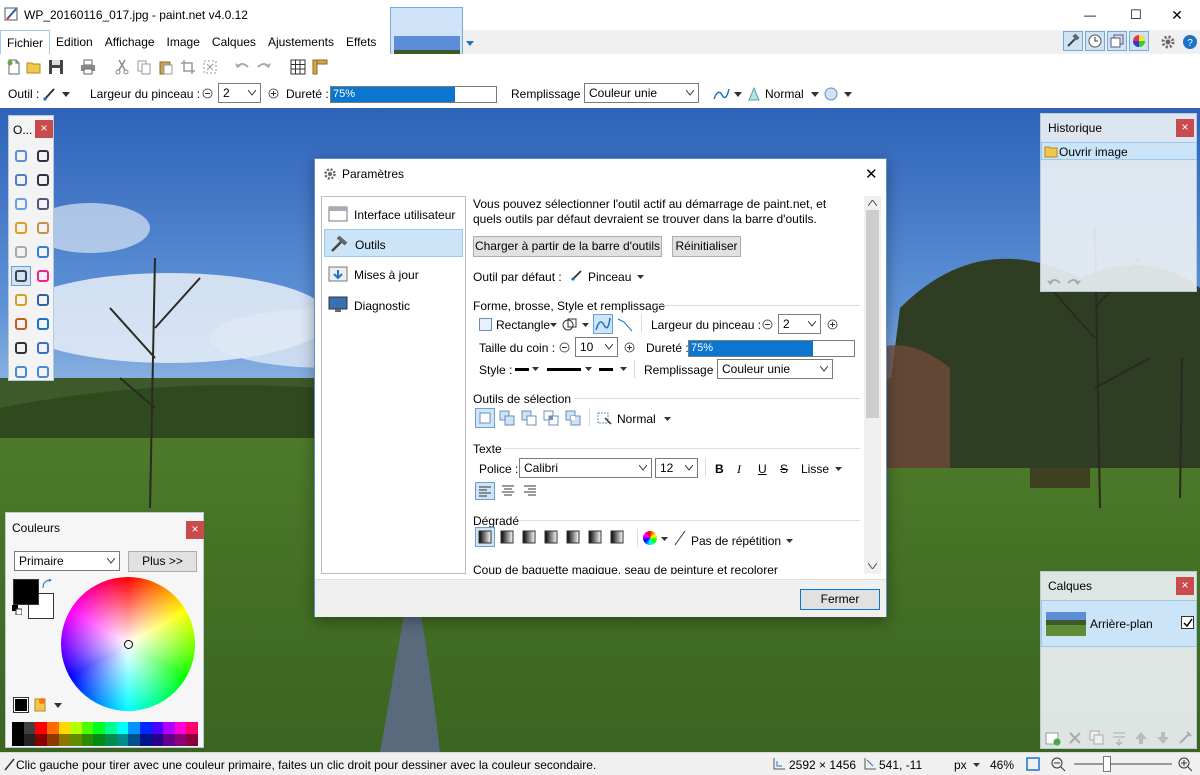 This screenshot has width=1200, height=775. What do you see at coordinates (21, 324) in the screenshot?
I see `clone-stamp-tool-icon` at bounding box center [21, 324].